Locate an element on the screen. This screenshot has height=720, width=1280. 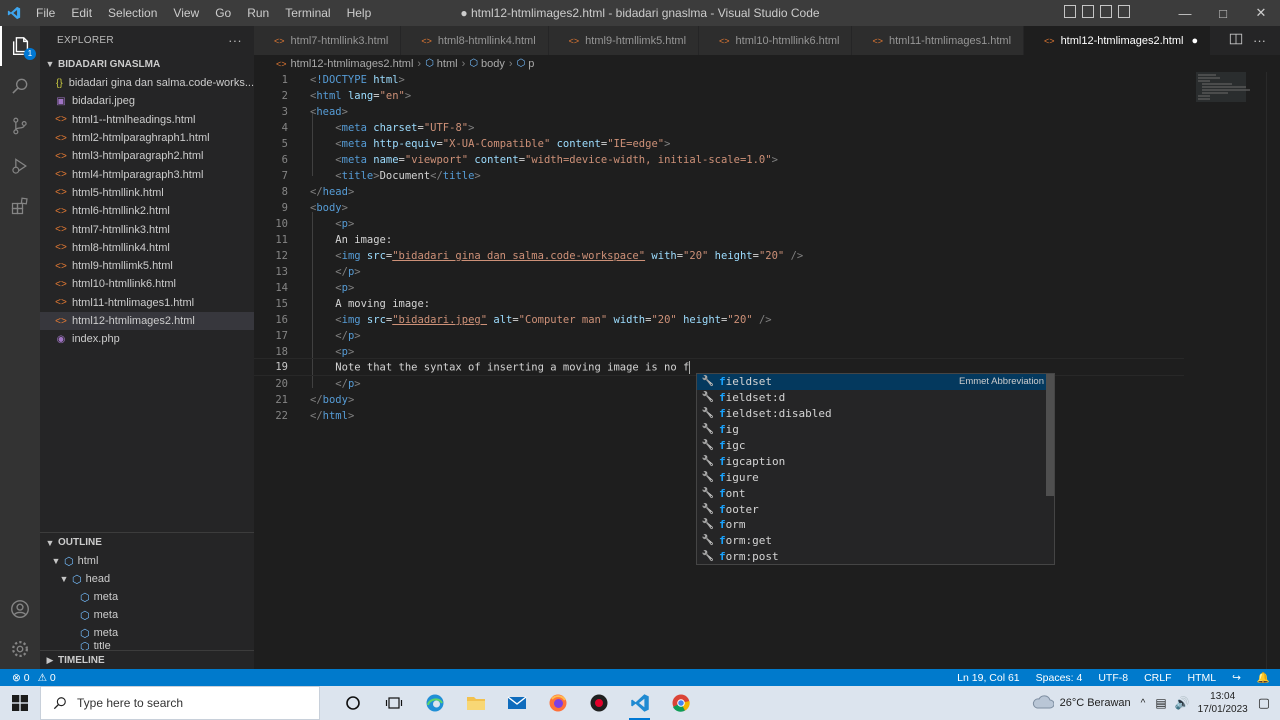
suggestion-item: 🔧 f igcaption is located at coordinates (875, 461).